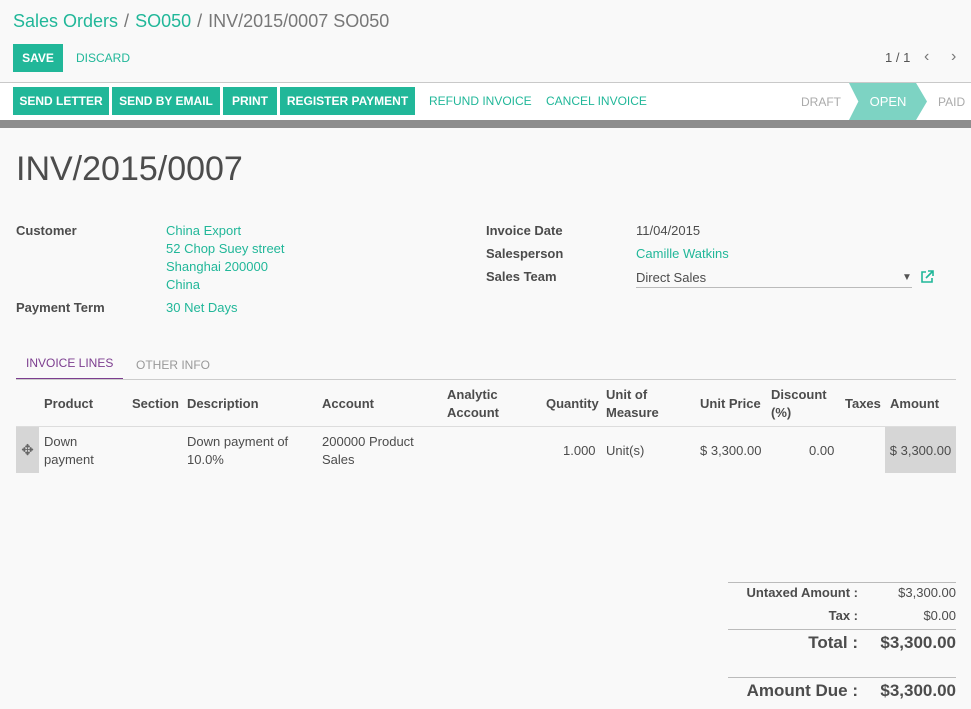 The image size is (971, 709). Describe the element at coordinates (927, 592) in the screenshot. I see `untaxed-amount-value: $3,300.00` at that location.